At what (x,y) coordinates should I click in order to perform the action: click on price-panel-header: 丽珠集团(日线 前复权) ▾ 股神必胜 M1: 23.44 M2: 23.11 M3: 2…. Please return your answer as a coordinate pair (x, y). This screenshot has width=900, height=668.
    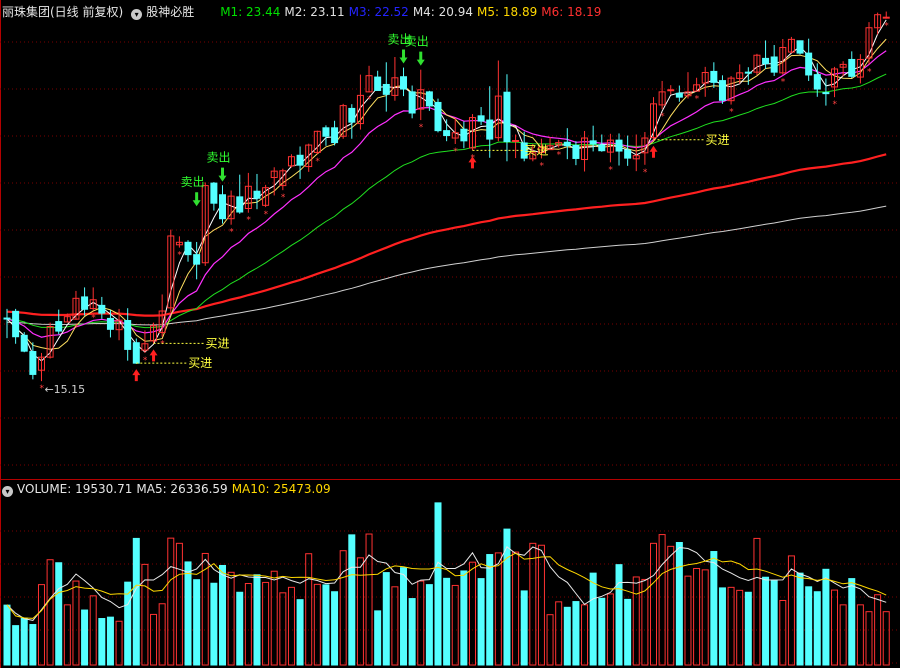
    Looking at the image, I should click on (303, 12).